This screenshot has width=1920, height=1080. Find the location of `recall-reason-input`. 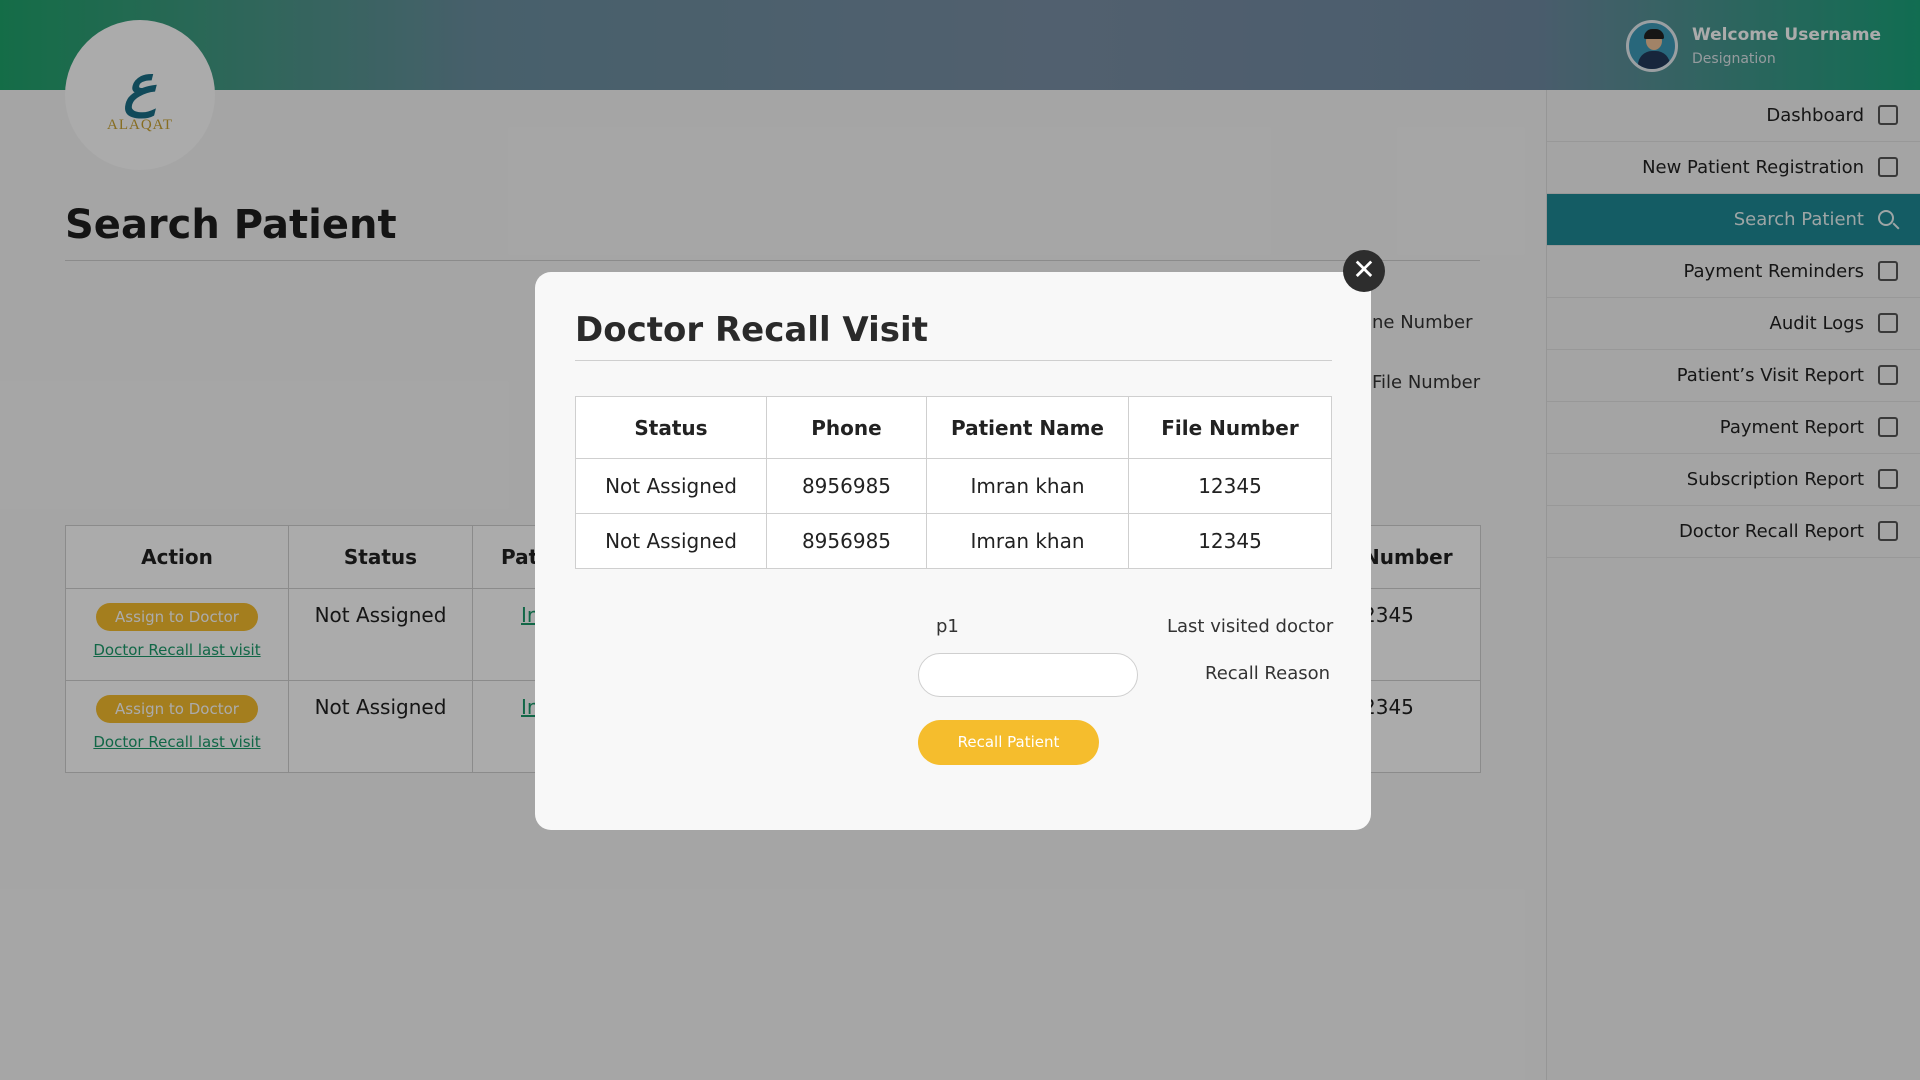

recall-reason-input is located at coordinates (1028, 675).